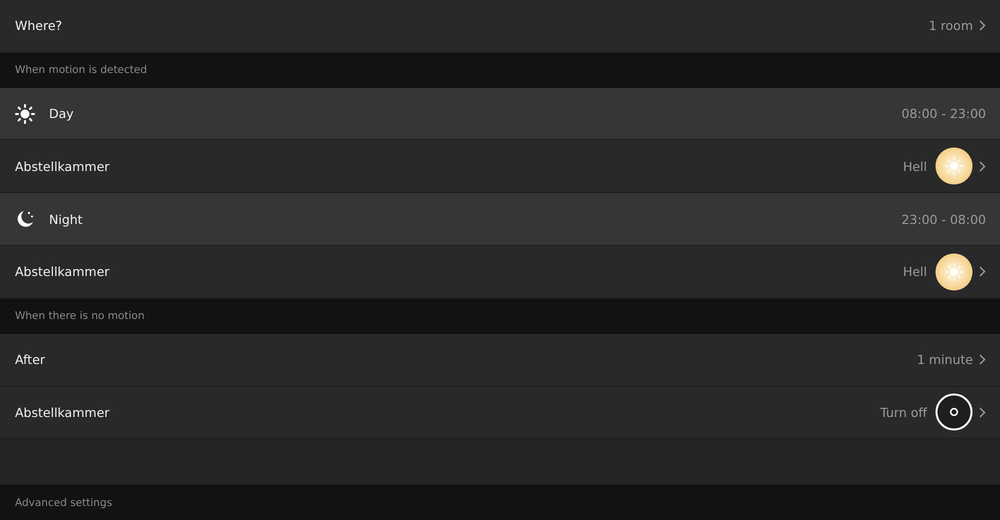  Describe the element at coordinates (500, 26) in the screenshot. I see `settings-row: Where? 1 room` at that location.